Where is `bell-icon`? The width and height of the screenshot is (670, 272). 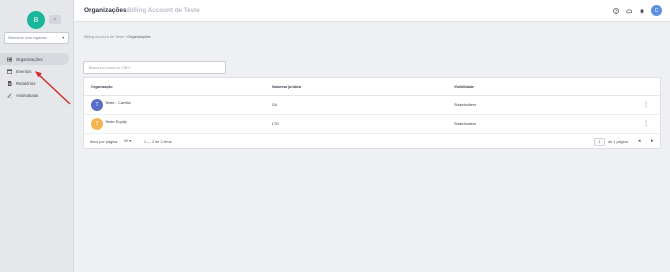 bell-icon is located at coordinates (641, 10).